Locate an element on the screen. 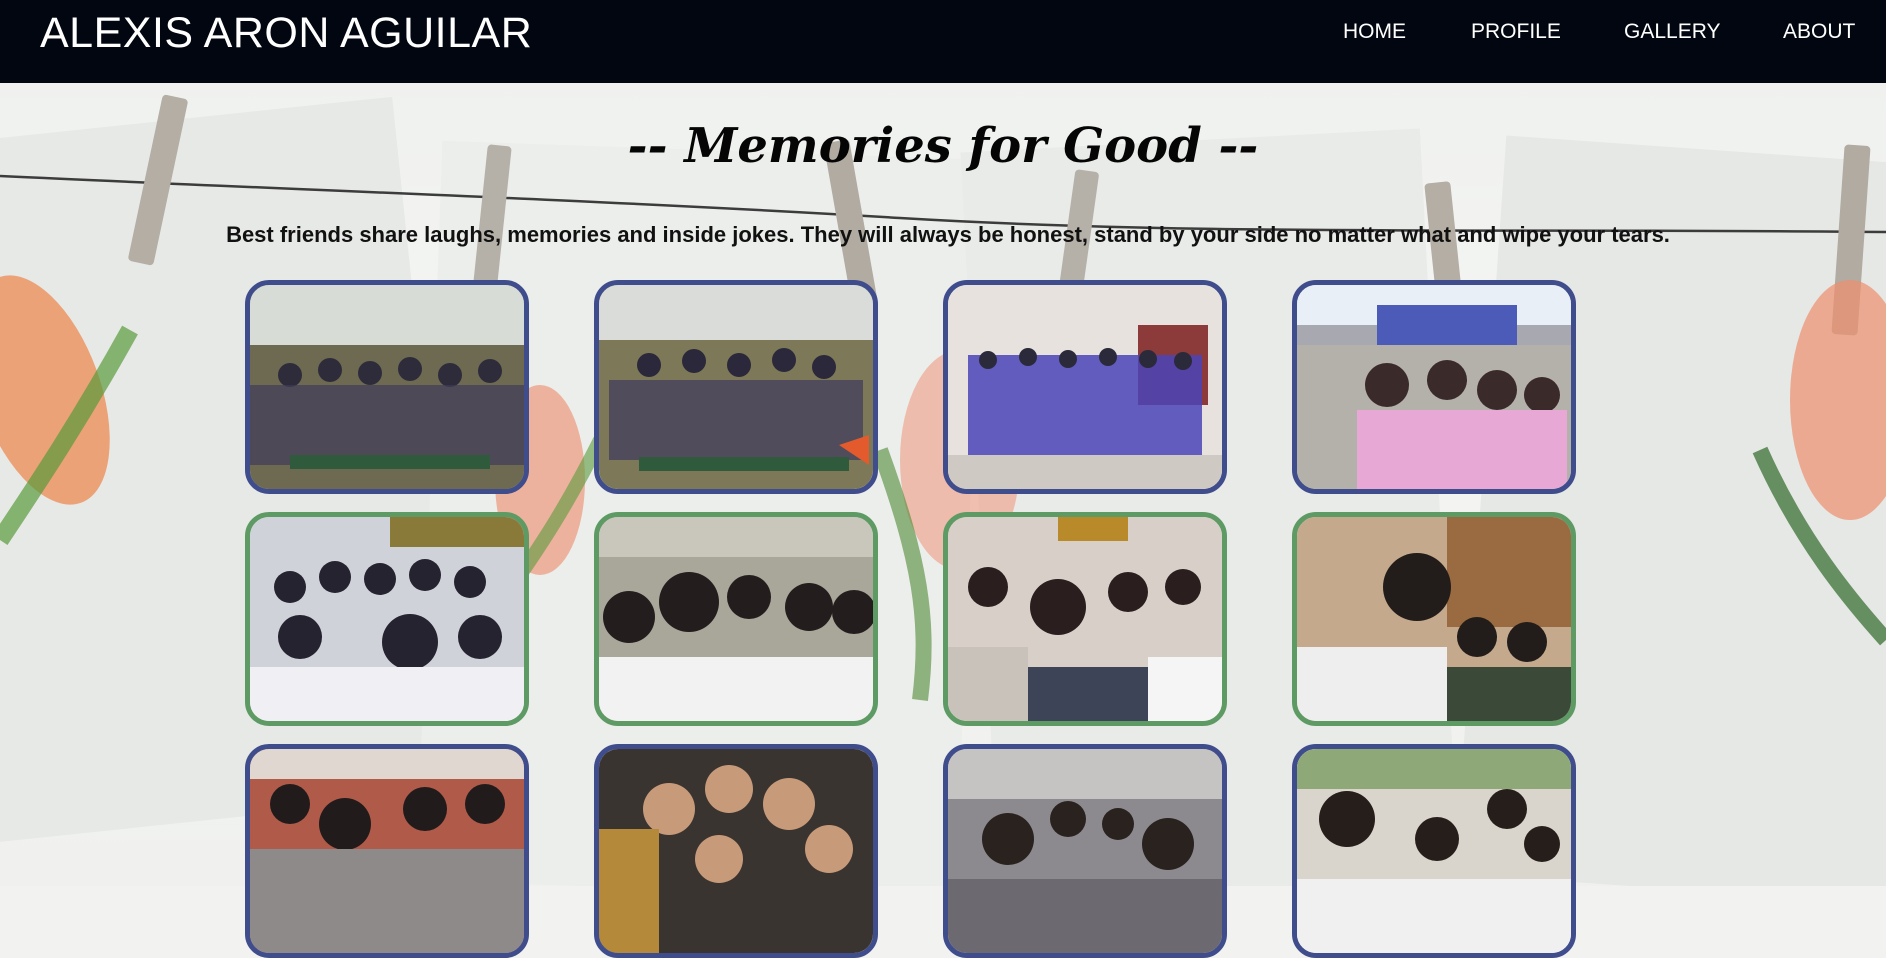 The height and width of the screenshot is (958, 1886). nav-profile-link: PROFILE is located at coordinates (1516, 33).